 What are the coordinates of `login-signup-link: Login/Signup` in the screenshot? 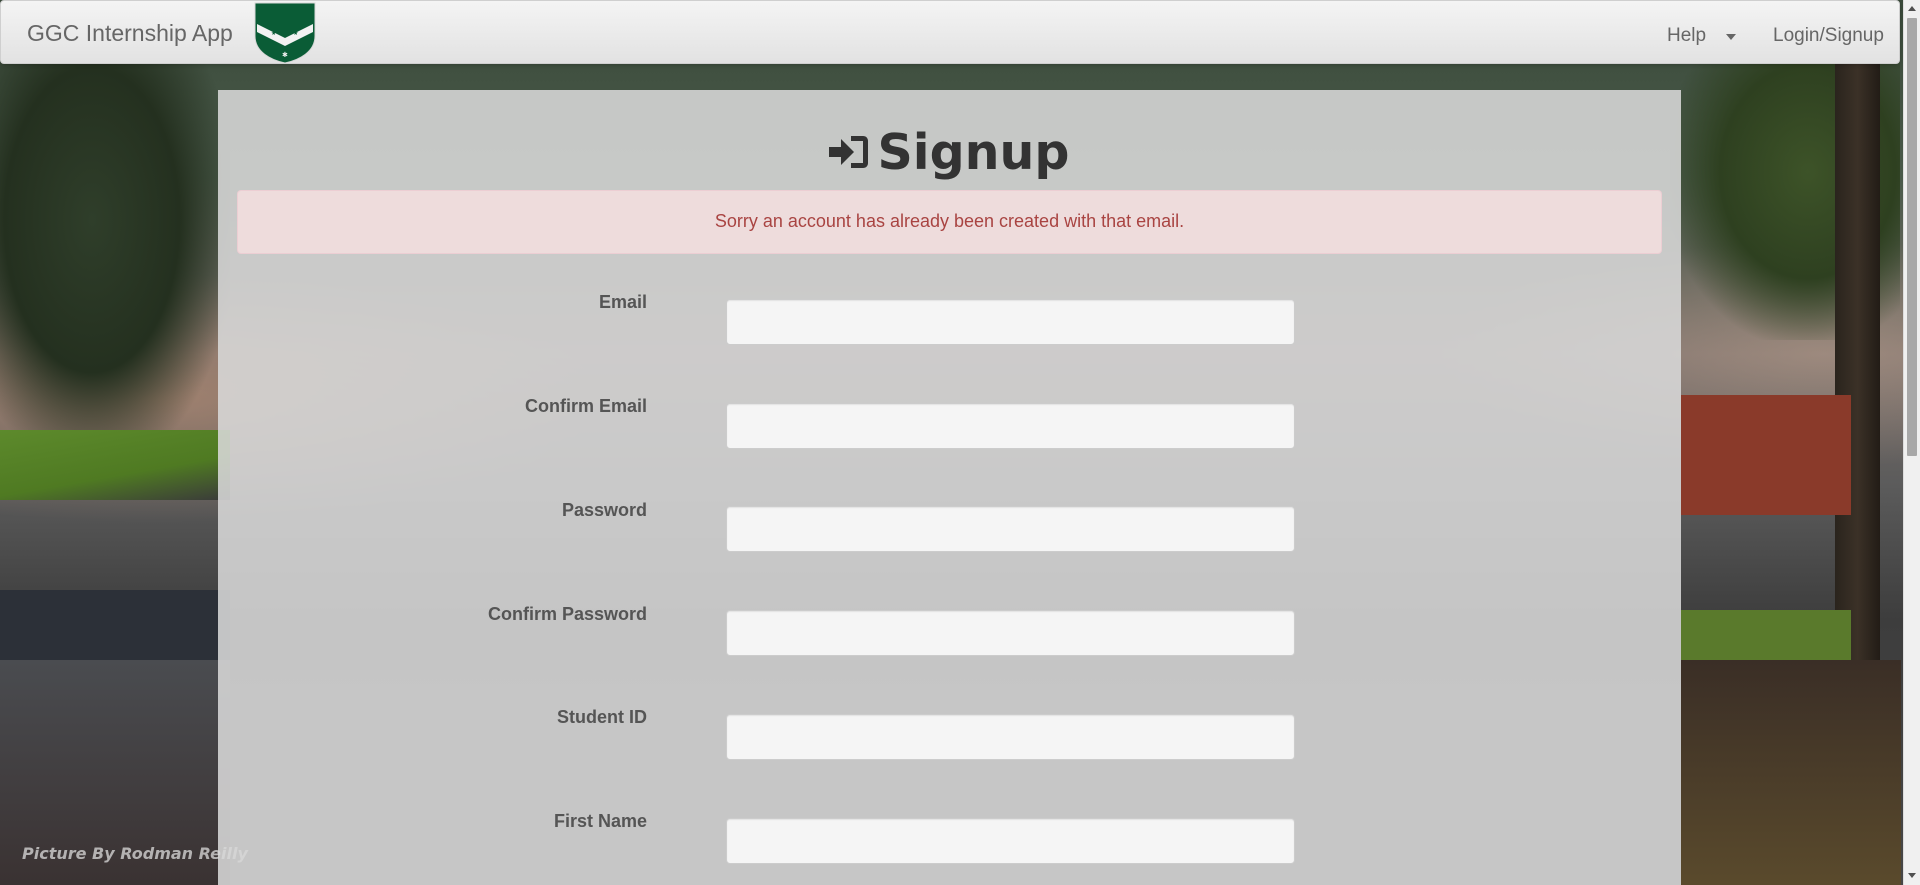 It's located at (1828, 36).